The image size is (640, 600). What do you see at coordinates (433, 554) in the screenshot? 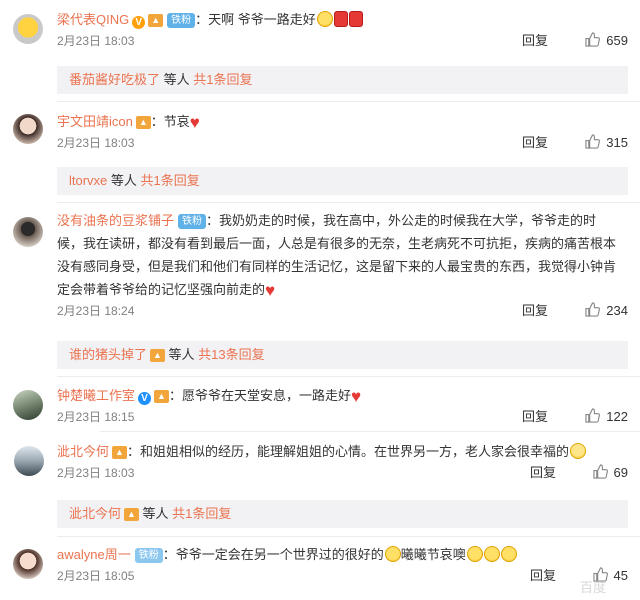
I see `comment-content: 曦曦节哀噢` at bounding box center [433, 554].